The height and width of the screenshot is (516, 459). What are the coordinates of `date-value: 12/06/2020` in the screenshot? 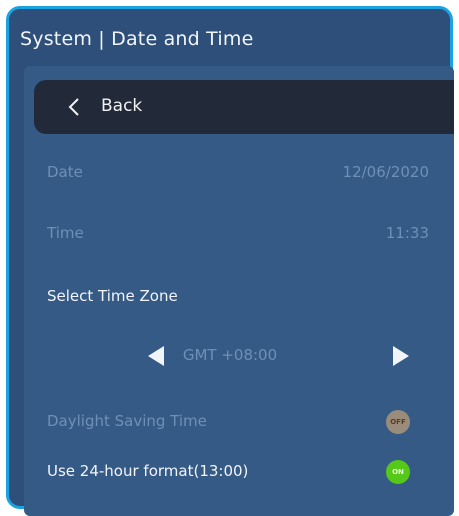 It's located at (386, 172).